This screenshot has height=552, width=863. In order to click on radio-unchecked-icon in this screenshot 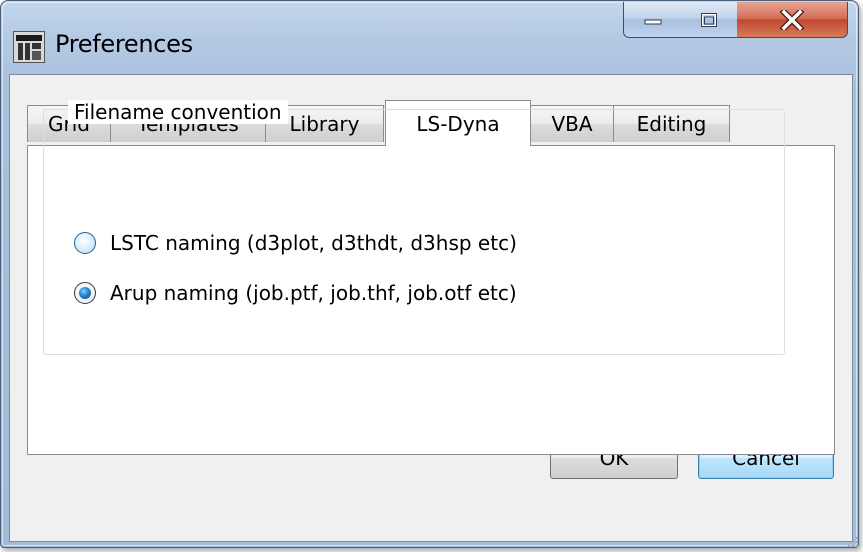, I will do `click(85, 243)`.